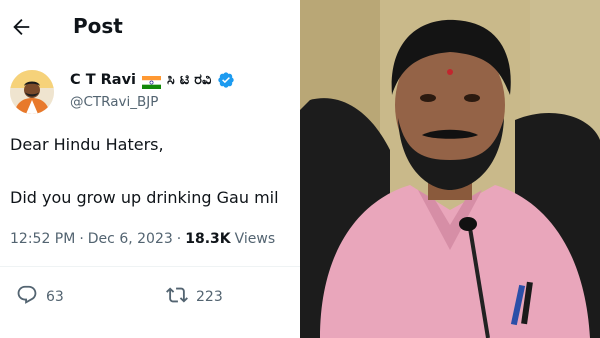 The height and width of the screenshot is (338, 600). Describe the element at coordinates (226, 80) in the screenshot. I see `verified-badge-icon` at that location.